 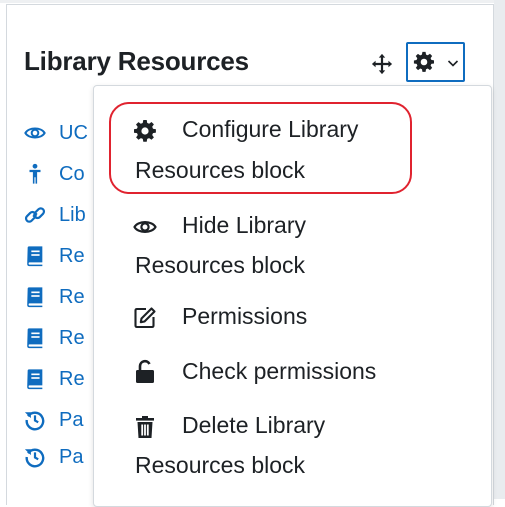 I want to click on top-border, so click(x=252, y=1).